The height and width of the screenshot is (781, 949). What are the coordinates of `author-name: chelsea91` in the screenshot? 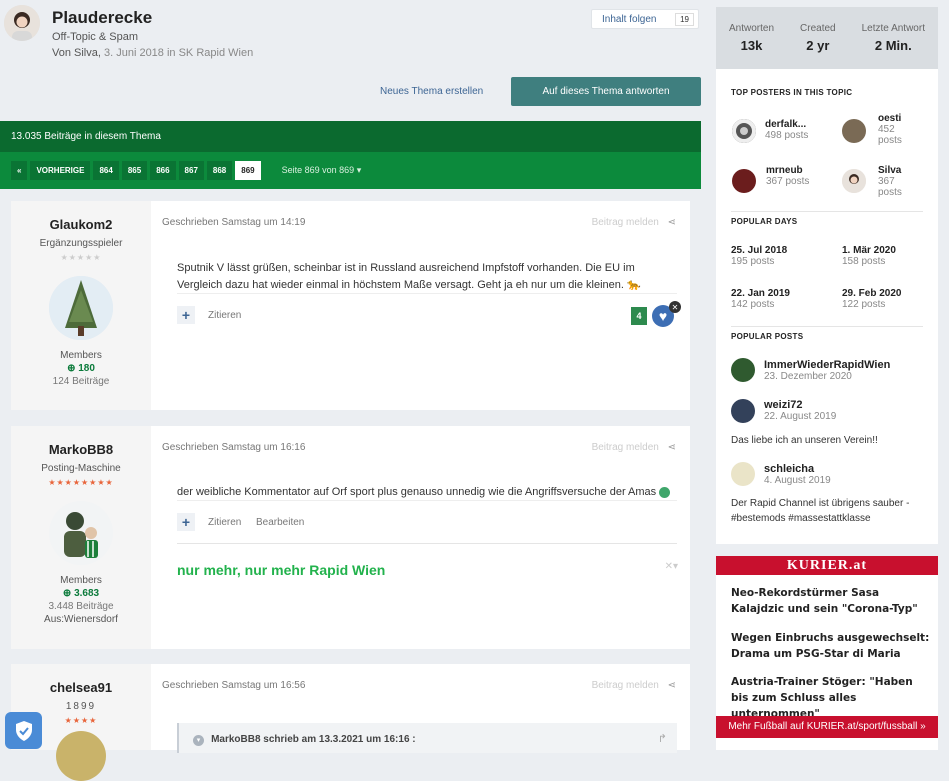 It's located at (81, 687).